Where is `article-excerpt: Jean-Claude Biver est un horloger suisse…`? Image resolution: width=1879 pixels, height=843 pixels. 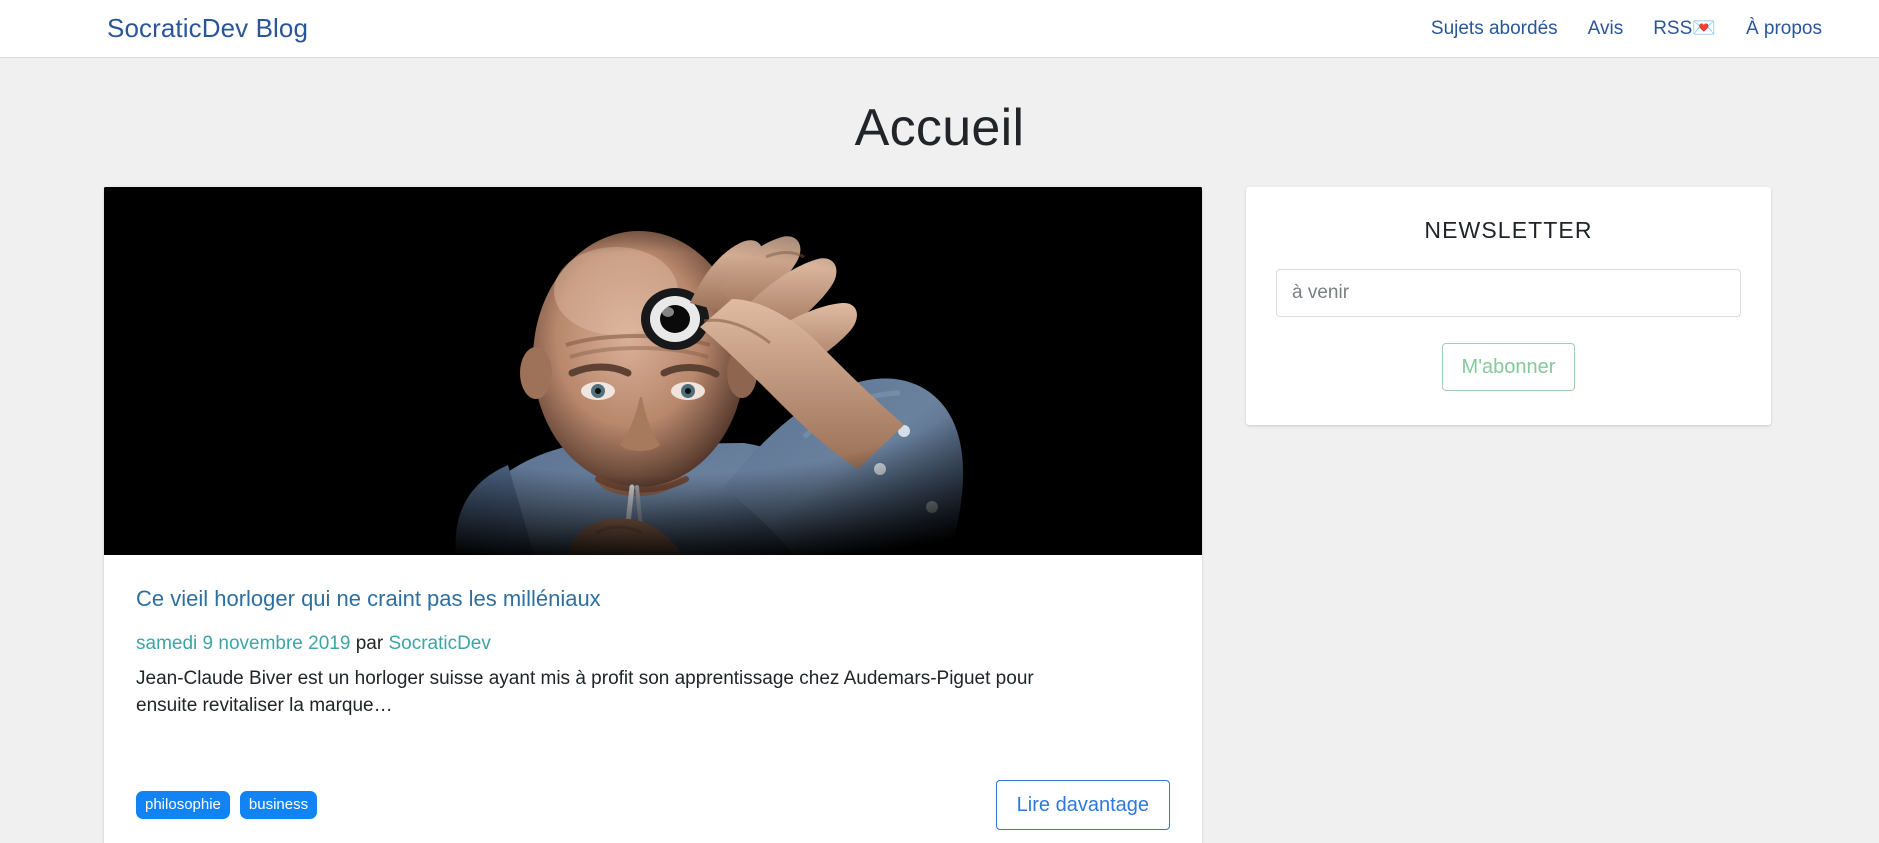
article-excerpt: Jean-Claude Biver est un horloger suisse… is located at coordinates (585, 692).